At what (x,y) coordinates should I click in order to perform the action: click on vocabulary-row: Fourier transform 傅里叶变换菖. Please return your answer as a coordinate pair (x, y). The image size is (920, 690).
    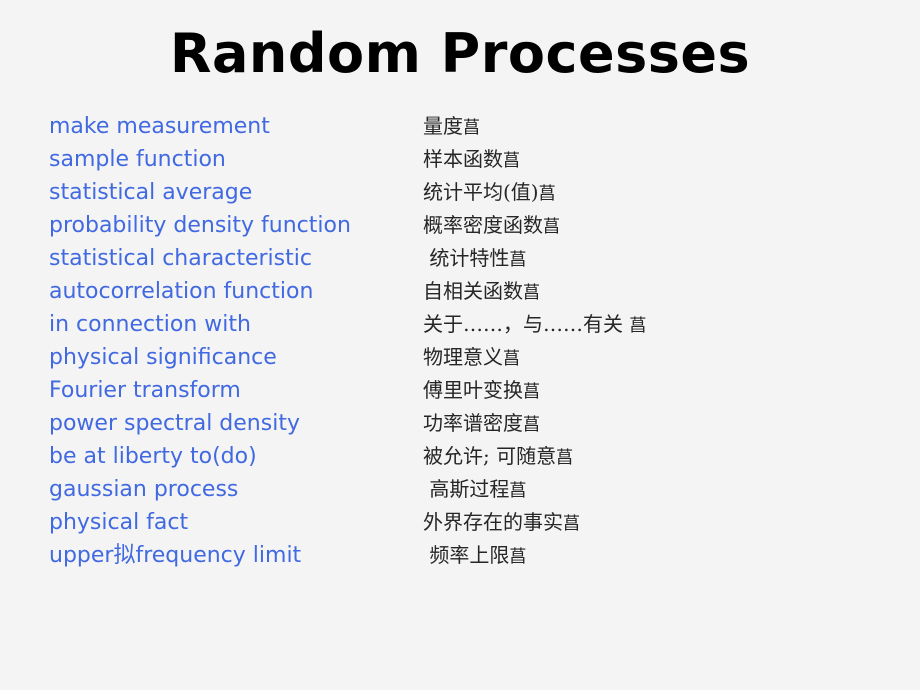
    Looking at the image, I should click on (460, 390).